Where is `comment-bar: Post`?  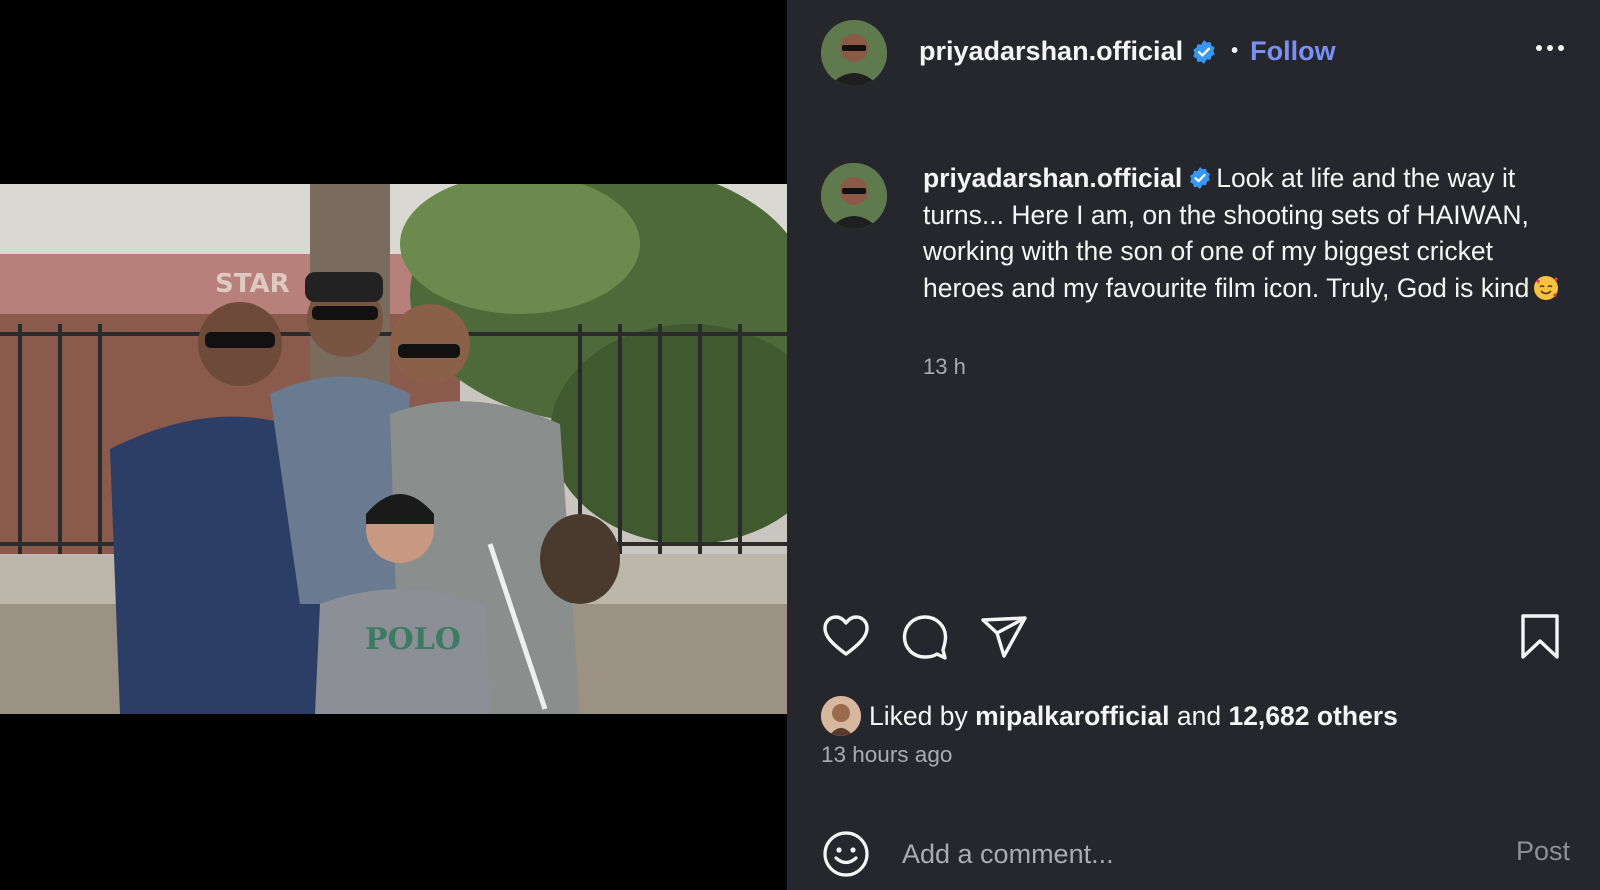 comment-bar: Post is located at coordinates (1193, 843).